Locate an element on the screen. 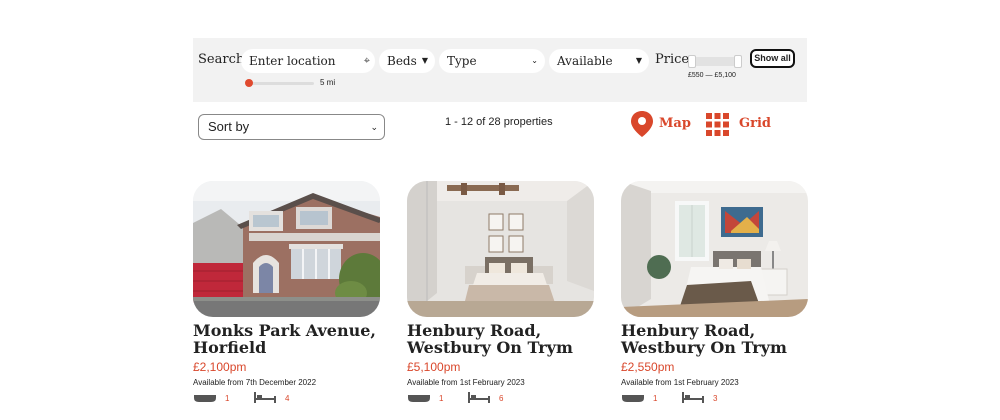 The height and width of the screenshot is (420, 1000). radius-handle is located at coordinates (249, 83).